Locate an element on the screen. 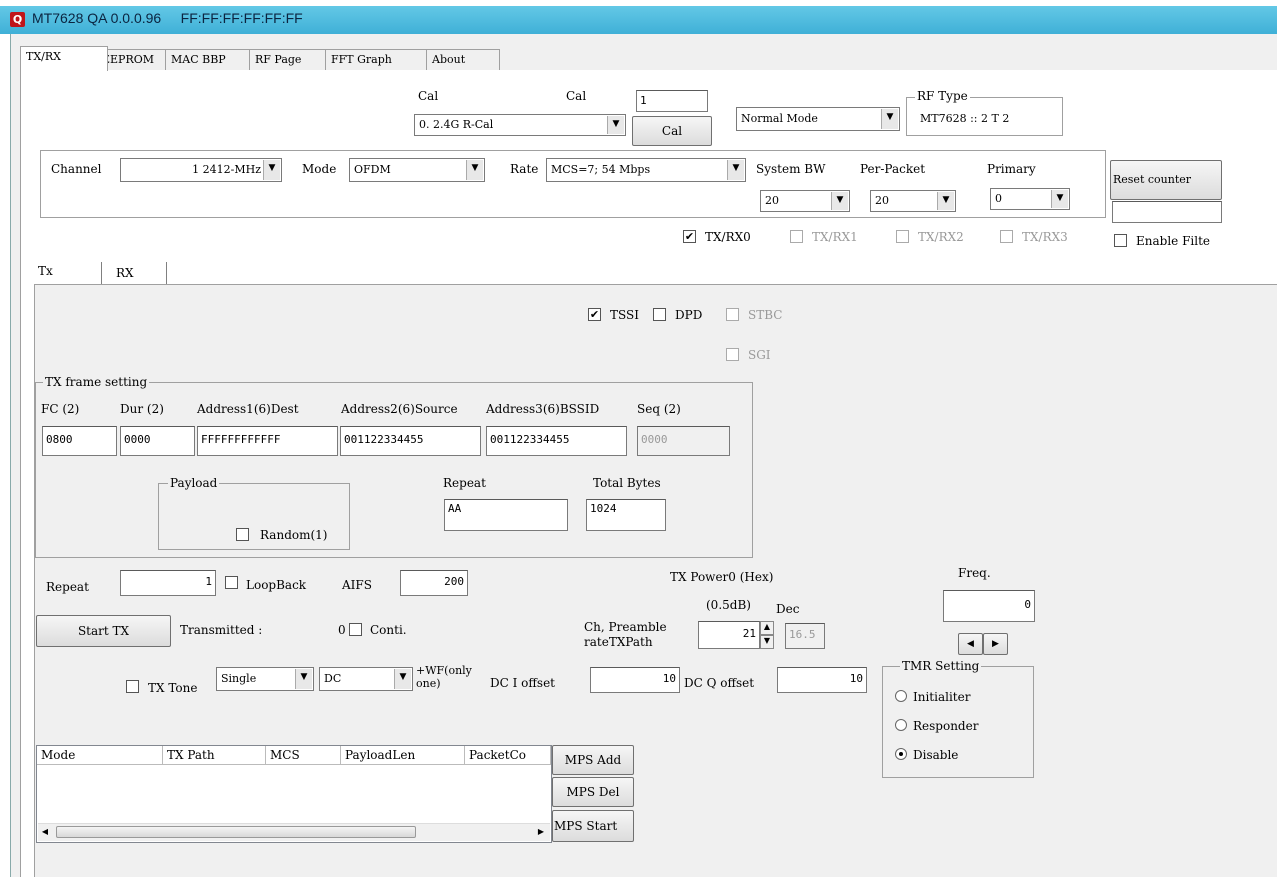  tx-power-label: TX Power0 (Hex) is located at coordinates (722, 577).